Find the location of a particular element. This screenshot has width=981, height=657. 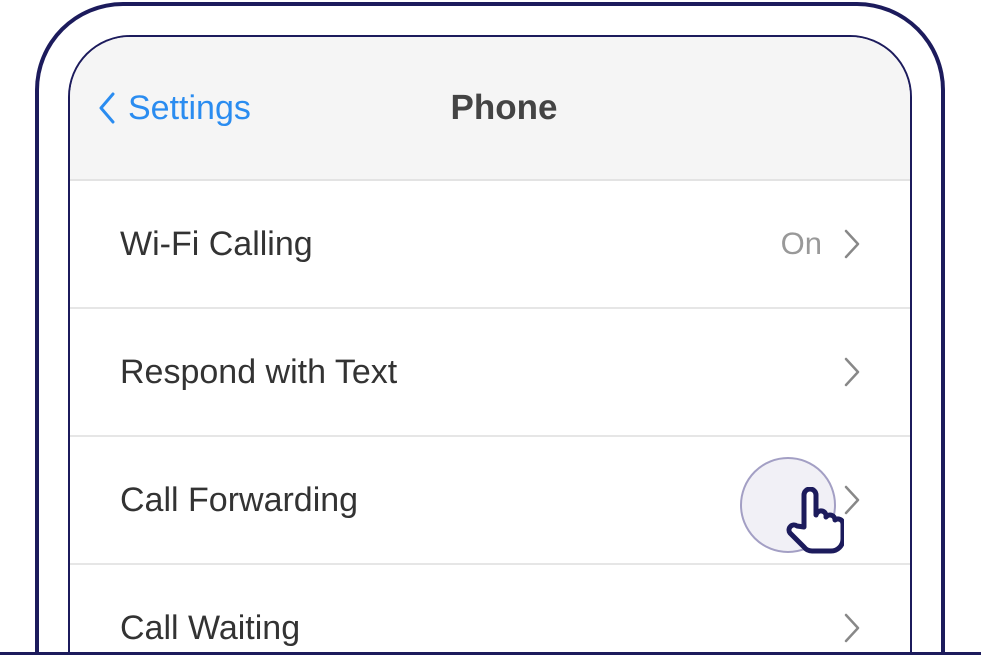

row-value: On is located at coordinates (801, 244).